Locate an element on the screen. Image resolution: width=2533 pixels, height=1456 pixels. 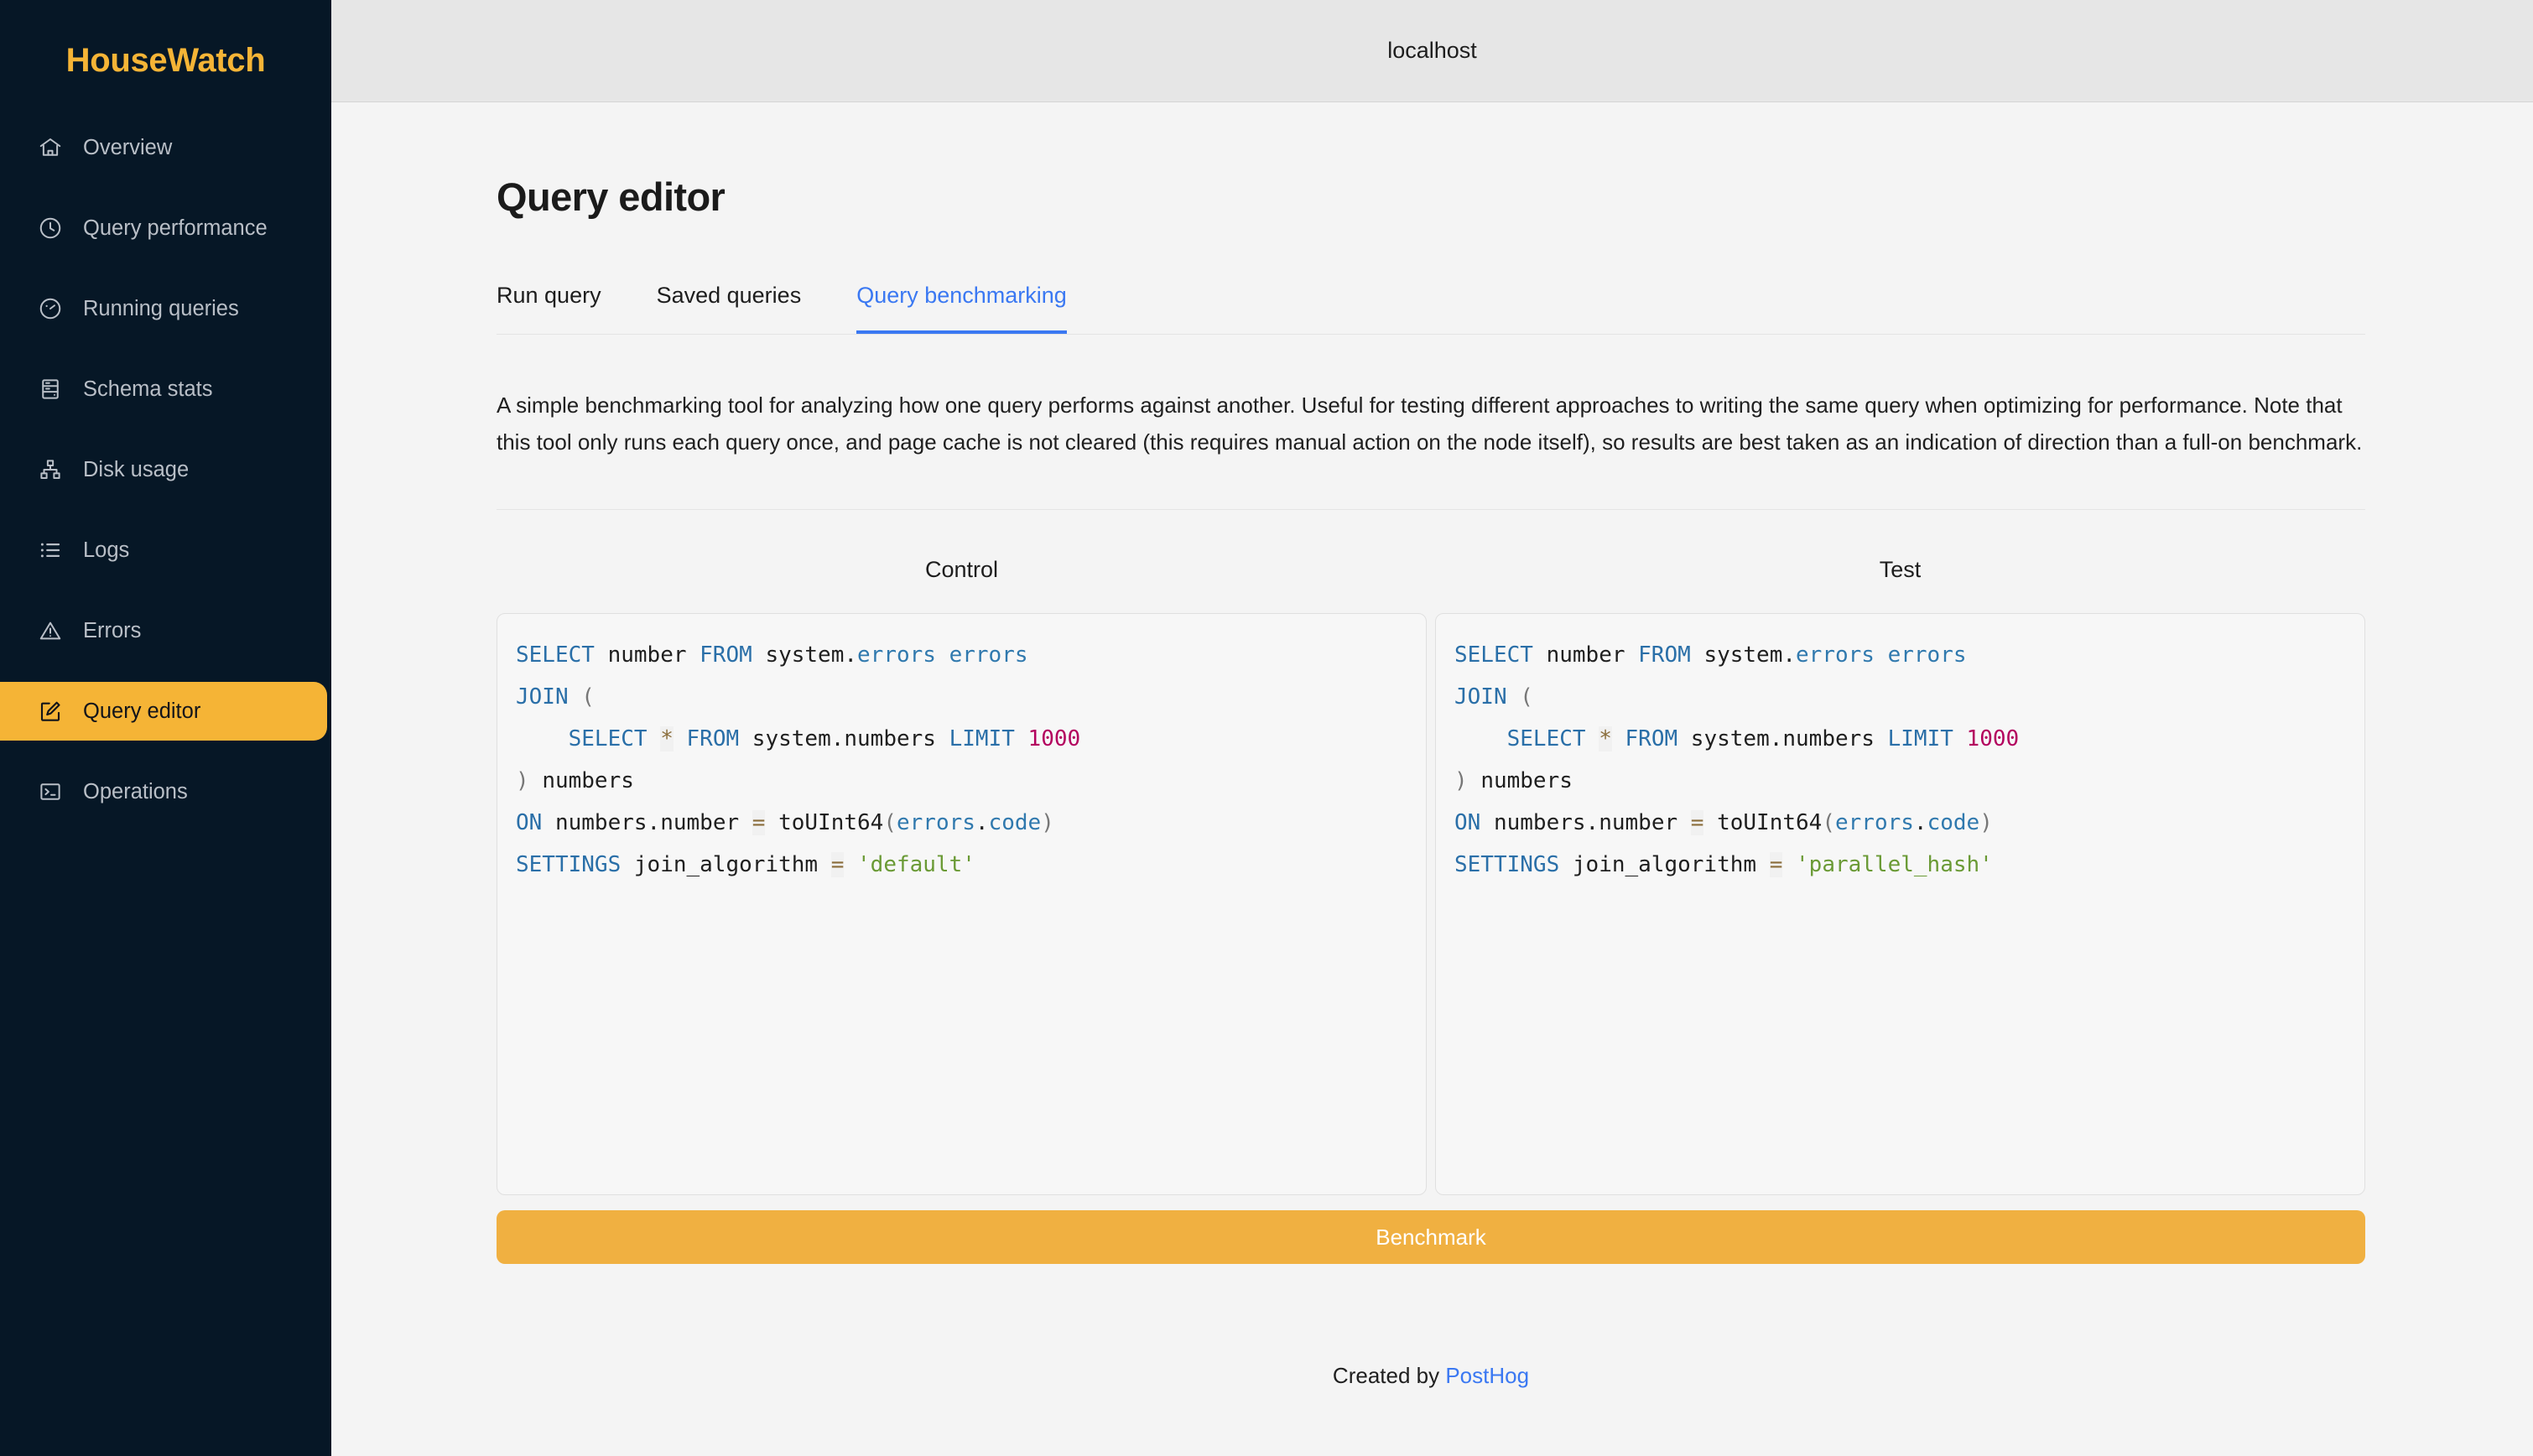
page-title: Query editor is located at coordinates (611, 197).